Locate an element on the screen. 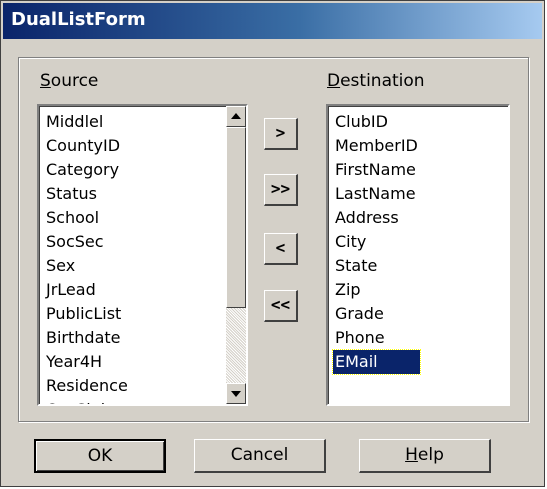  ok-button: OK is located at coordinates (100, 456).